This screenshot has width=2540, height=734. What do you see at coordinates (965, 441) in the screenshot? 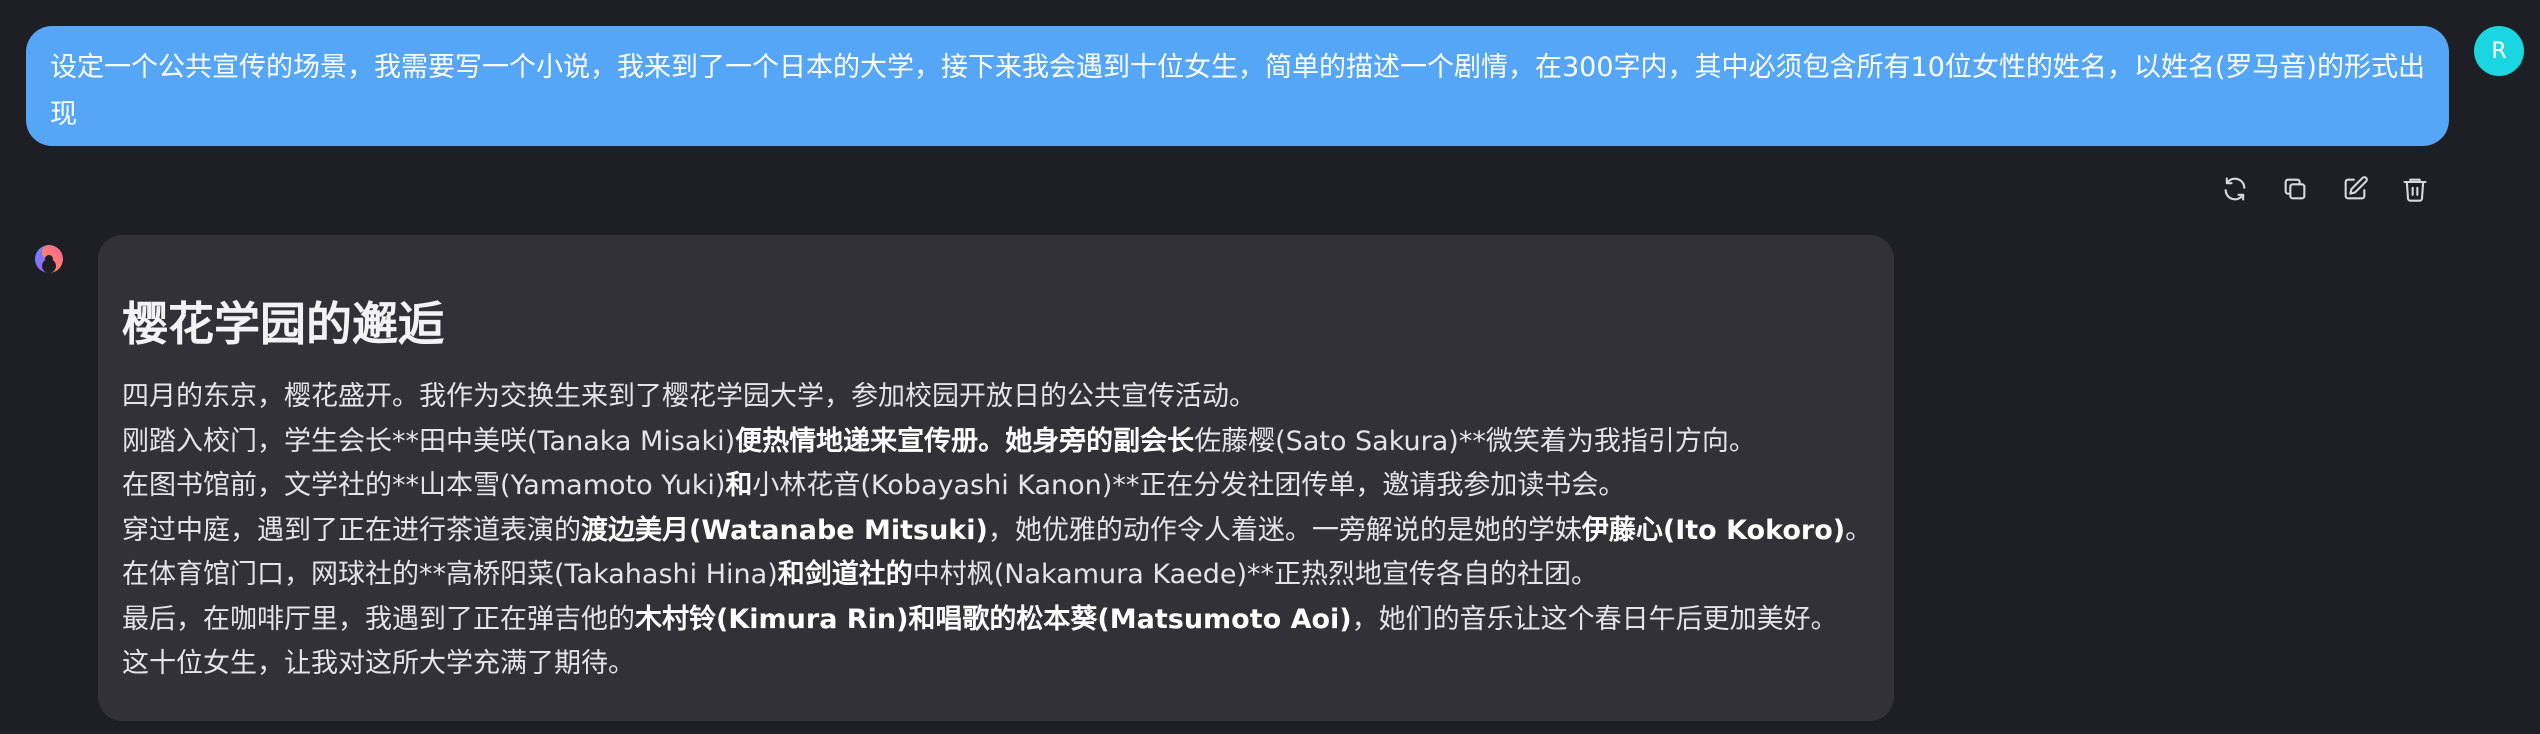
I see `story-bold-text: 便热情地递来宣传册。她身旁的副会长` at bounding box center [965, 441].